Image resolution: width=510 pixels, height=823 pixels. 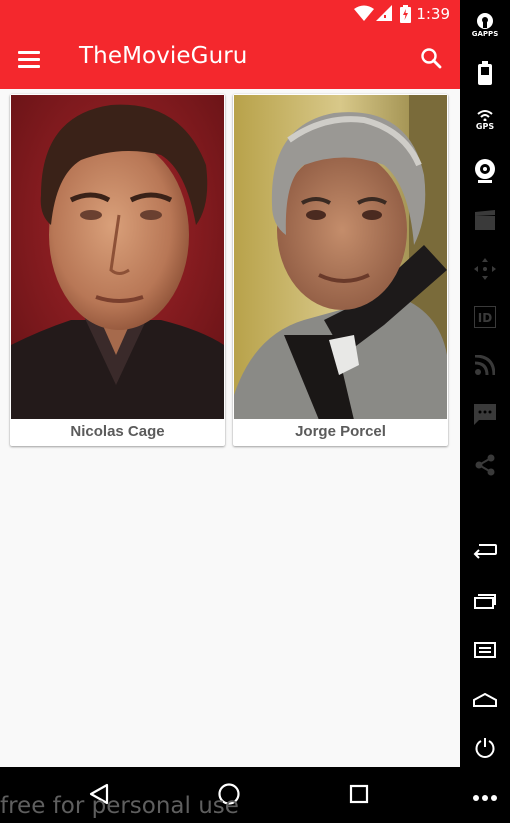 I want to click on gps-button: GPS, so click(x=485, y=125).